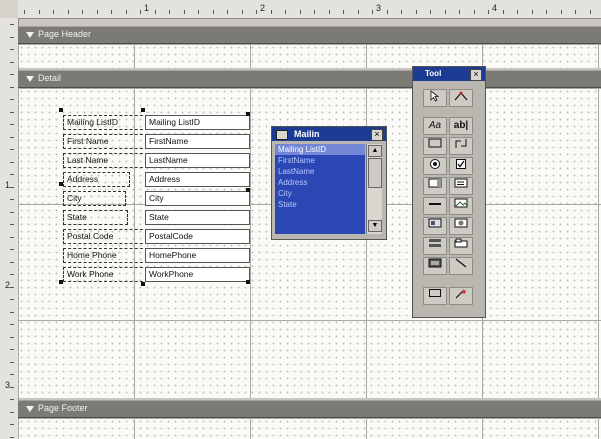  What do you see at coordinates (461, 246) in the screenshot?
I see `tab-control-icon` at bounding box center [461, 246].